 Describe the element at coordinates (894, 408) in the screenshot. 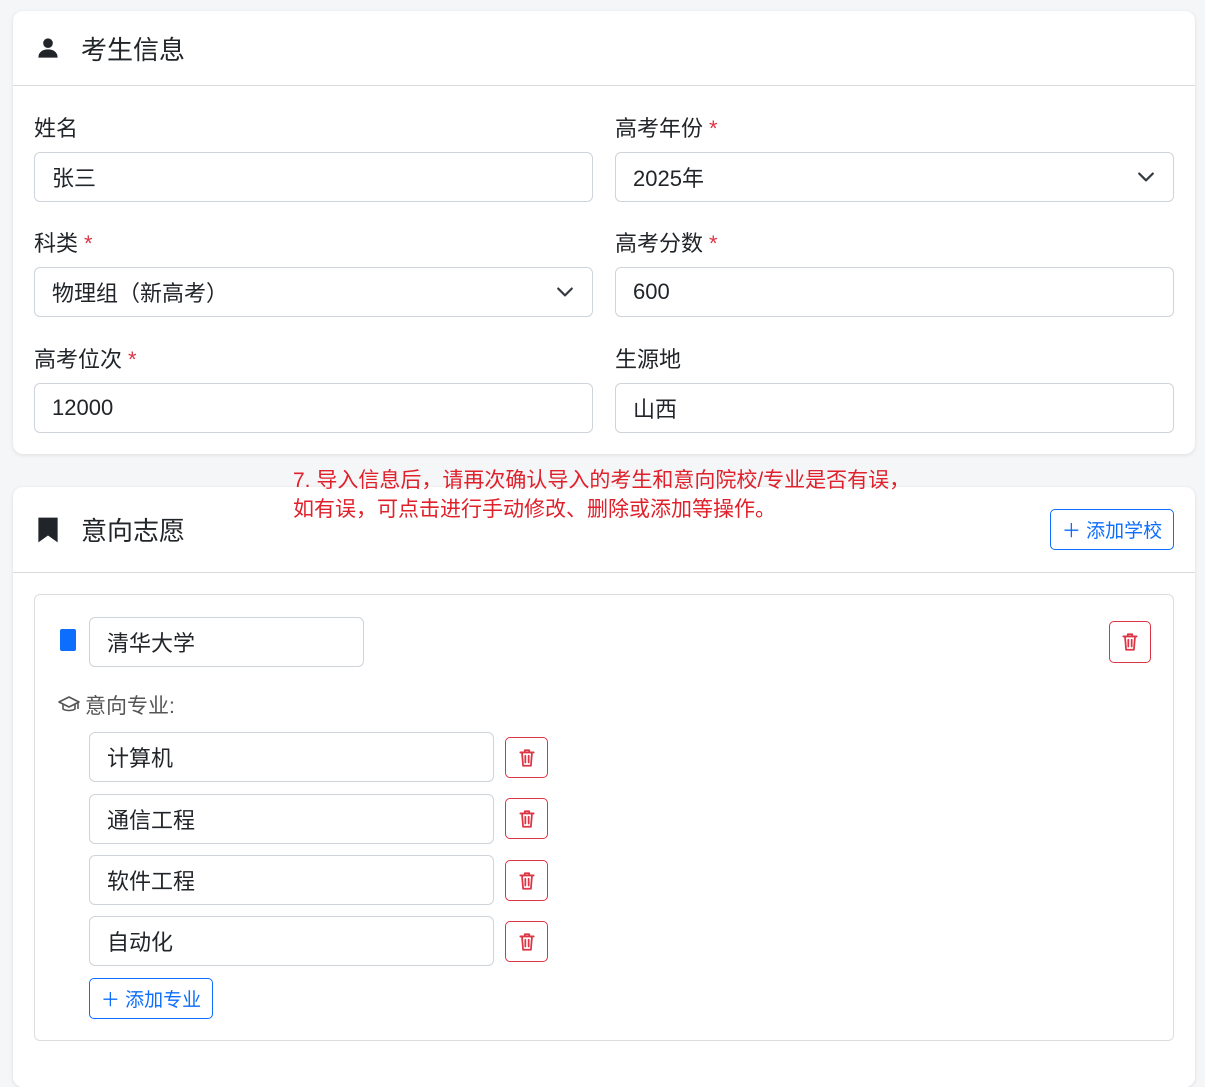

I see `origin-input: 山西` at that location.